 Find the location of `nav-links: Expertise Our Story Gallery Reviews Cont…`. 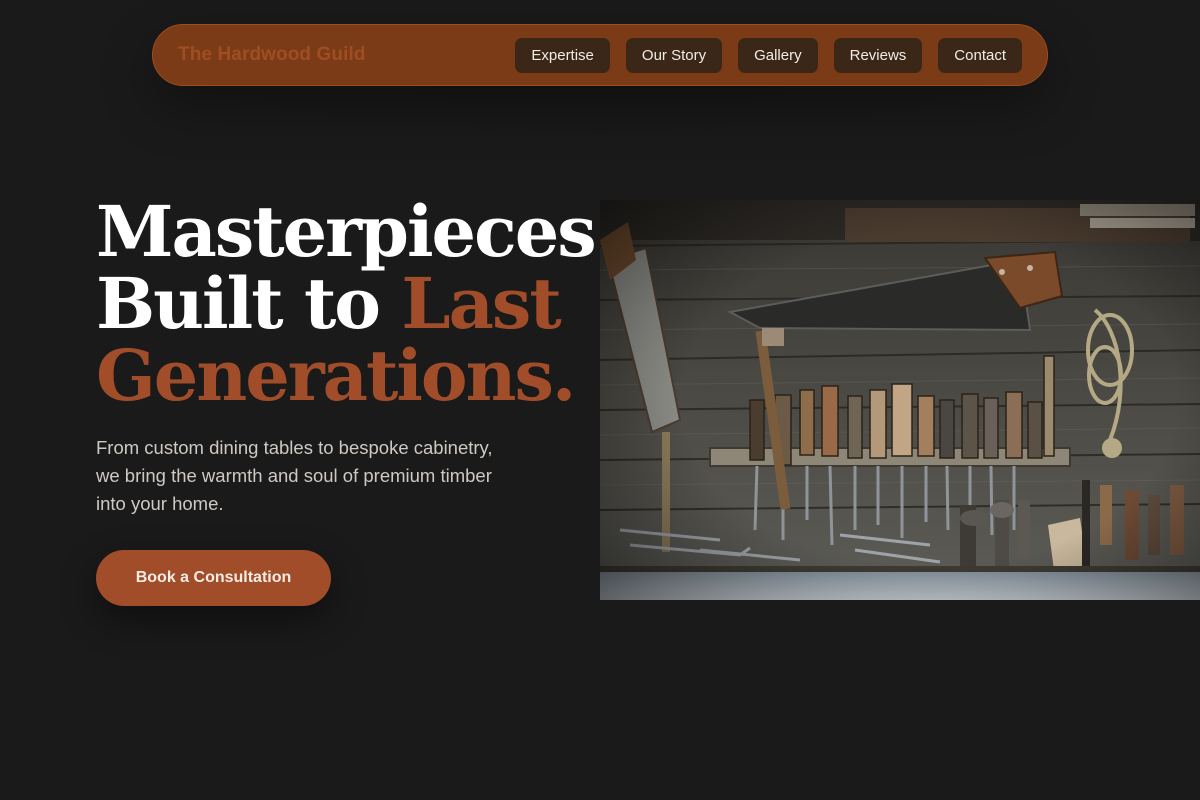

nav-links: Expertise Our Story Gallery Reviews Cont… is located at coordinates (768, 55).